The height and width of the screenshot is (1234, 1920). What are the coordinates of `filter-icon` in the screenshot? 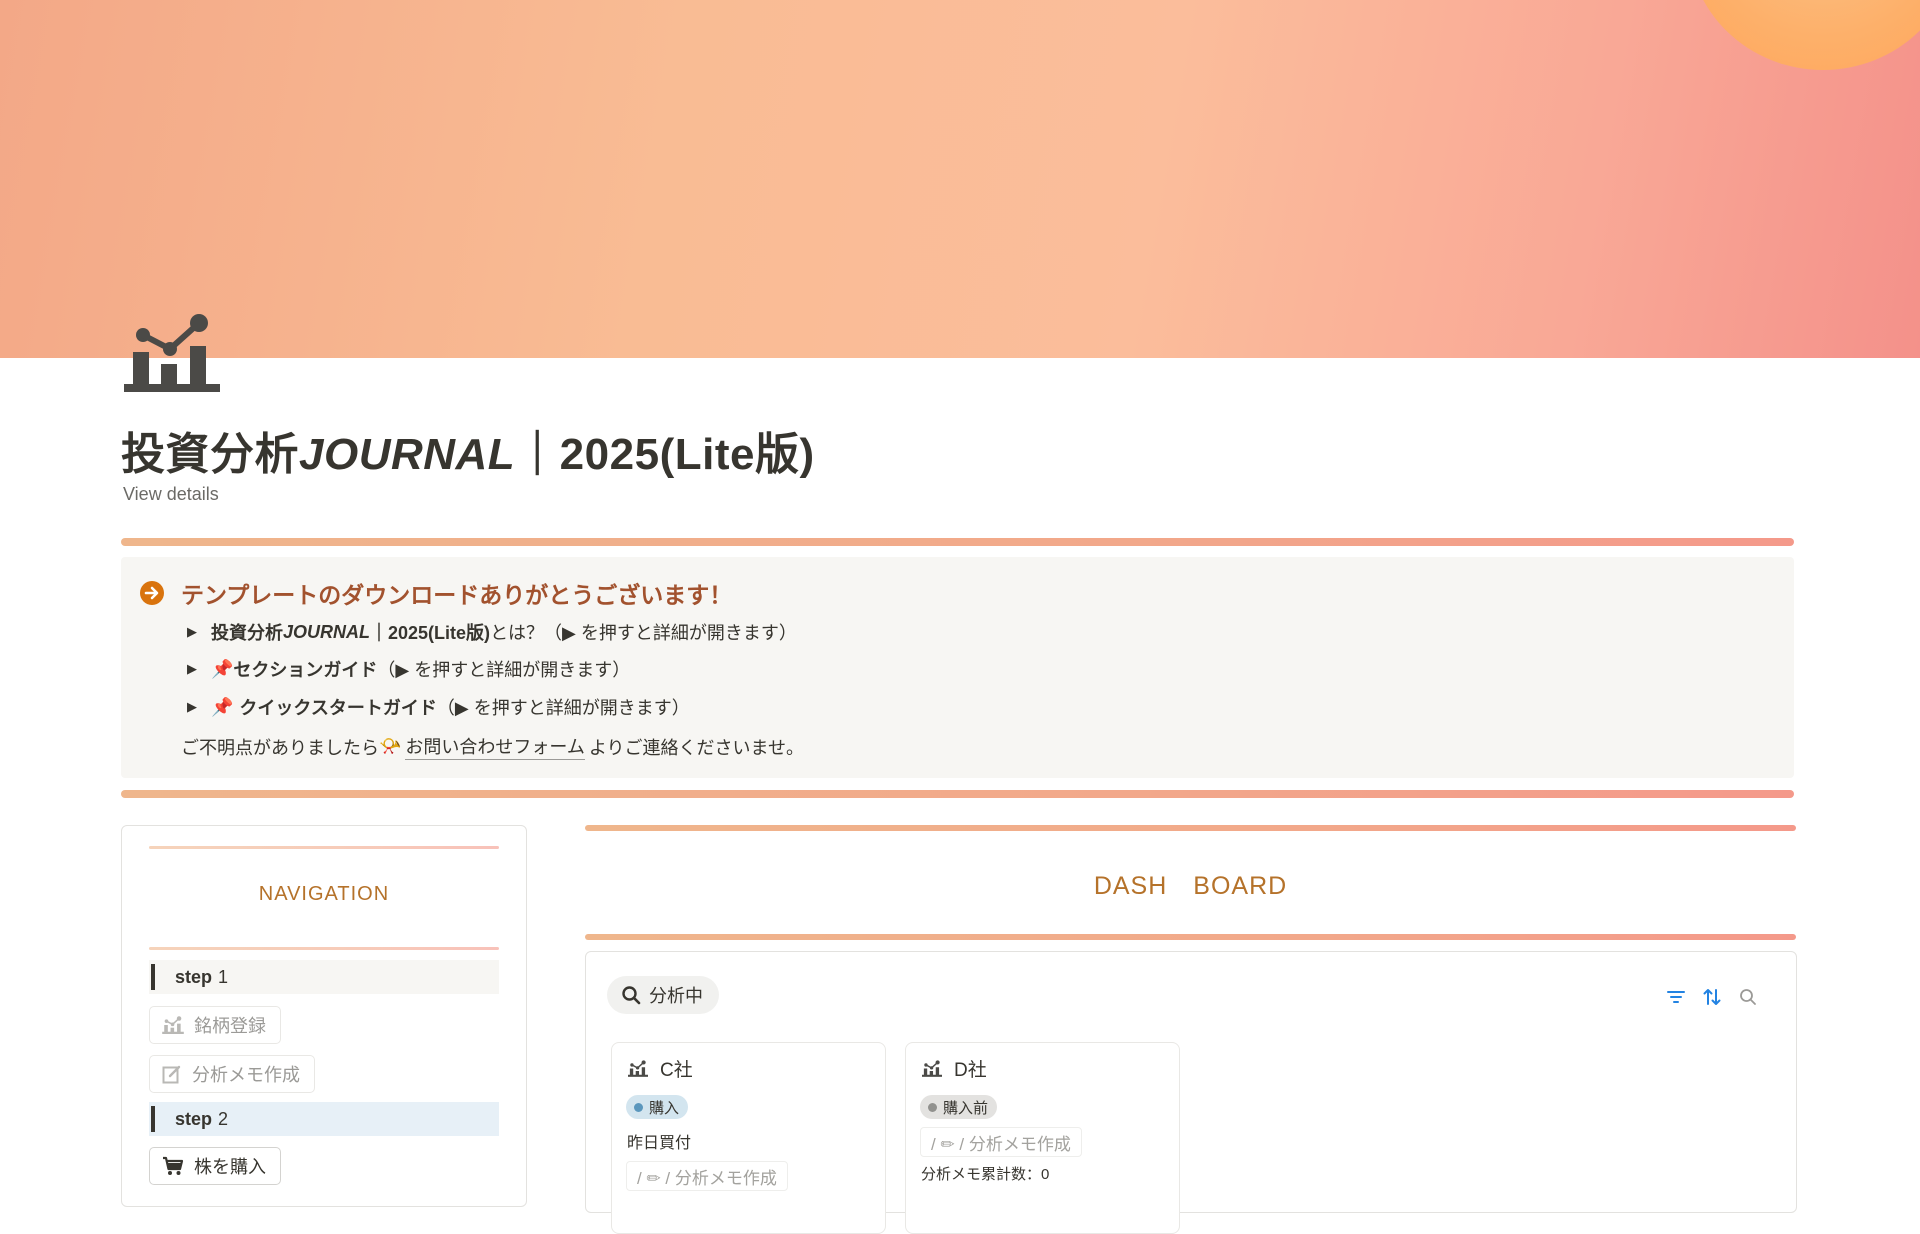 It's located at (1676, 997).